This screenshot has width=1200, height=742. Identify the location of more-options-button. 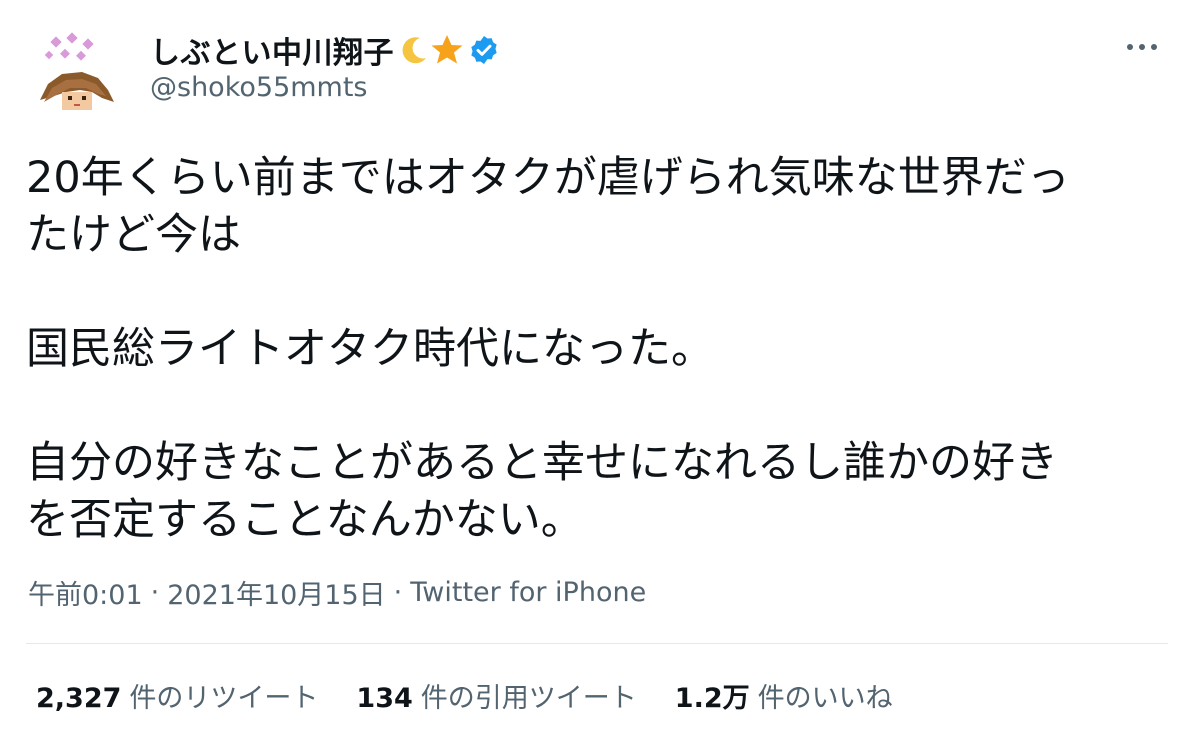
(1142, 47).